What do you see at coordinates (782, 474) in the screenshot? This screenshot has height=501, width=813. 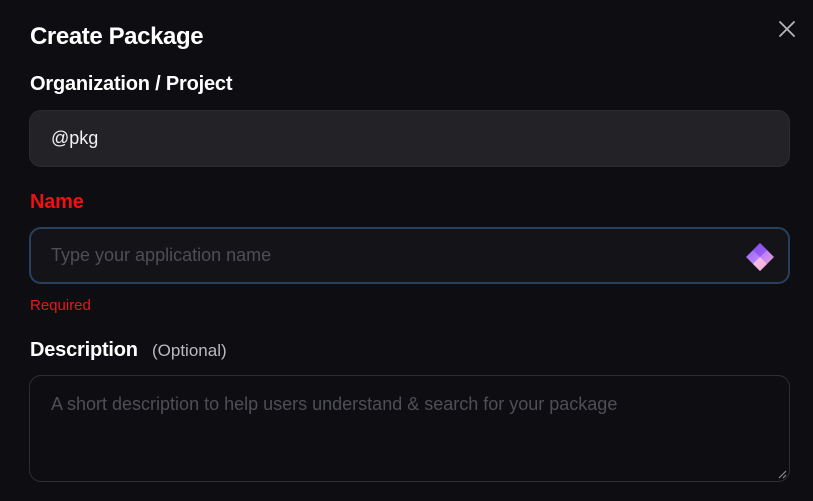 I see `resize-handle-icon` at bounding box center [782, 474].